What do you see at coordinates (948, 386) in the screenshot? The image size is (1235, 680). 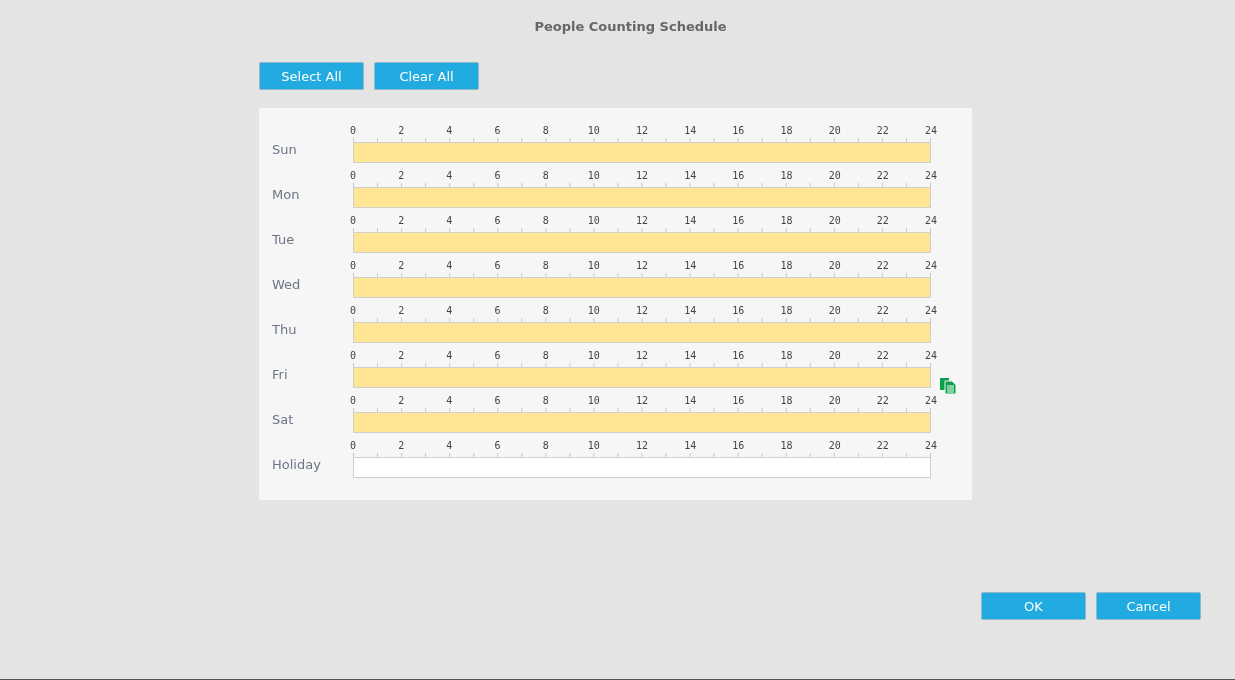 I see `copy-icon` at bounding box center [948, 386].